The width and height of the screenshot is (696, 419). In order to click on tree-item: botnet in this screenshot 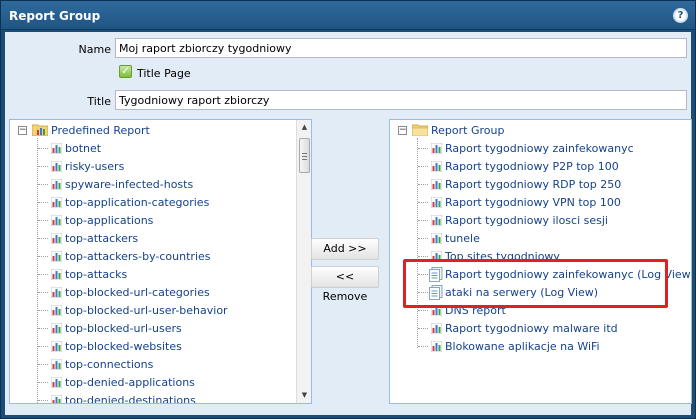, I will do `click(151, 149)`.